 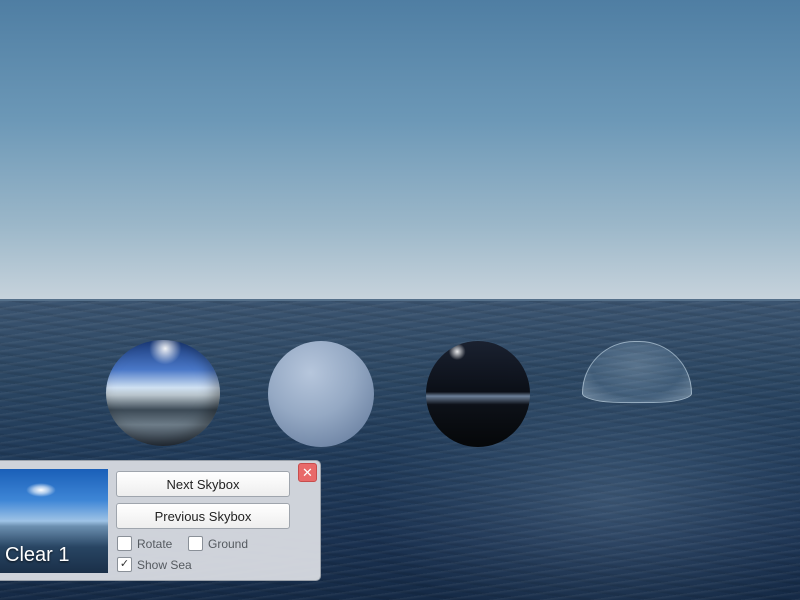 I want to click on glossy-black-sphere, so click(x=478, y=394).